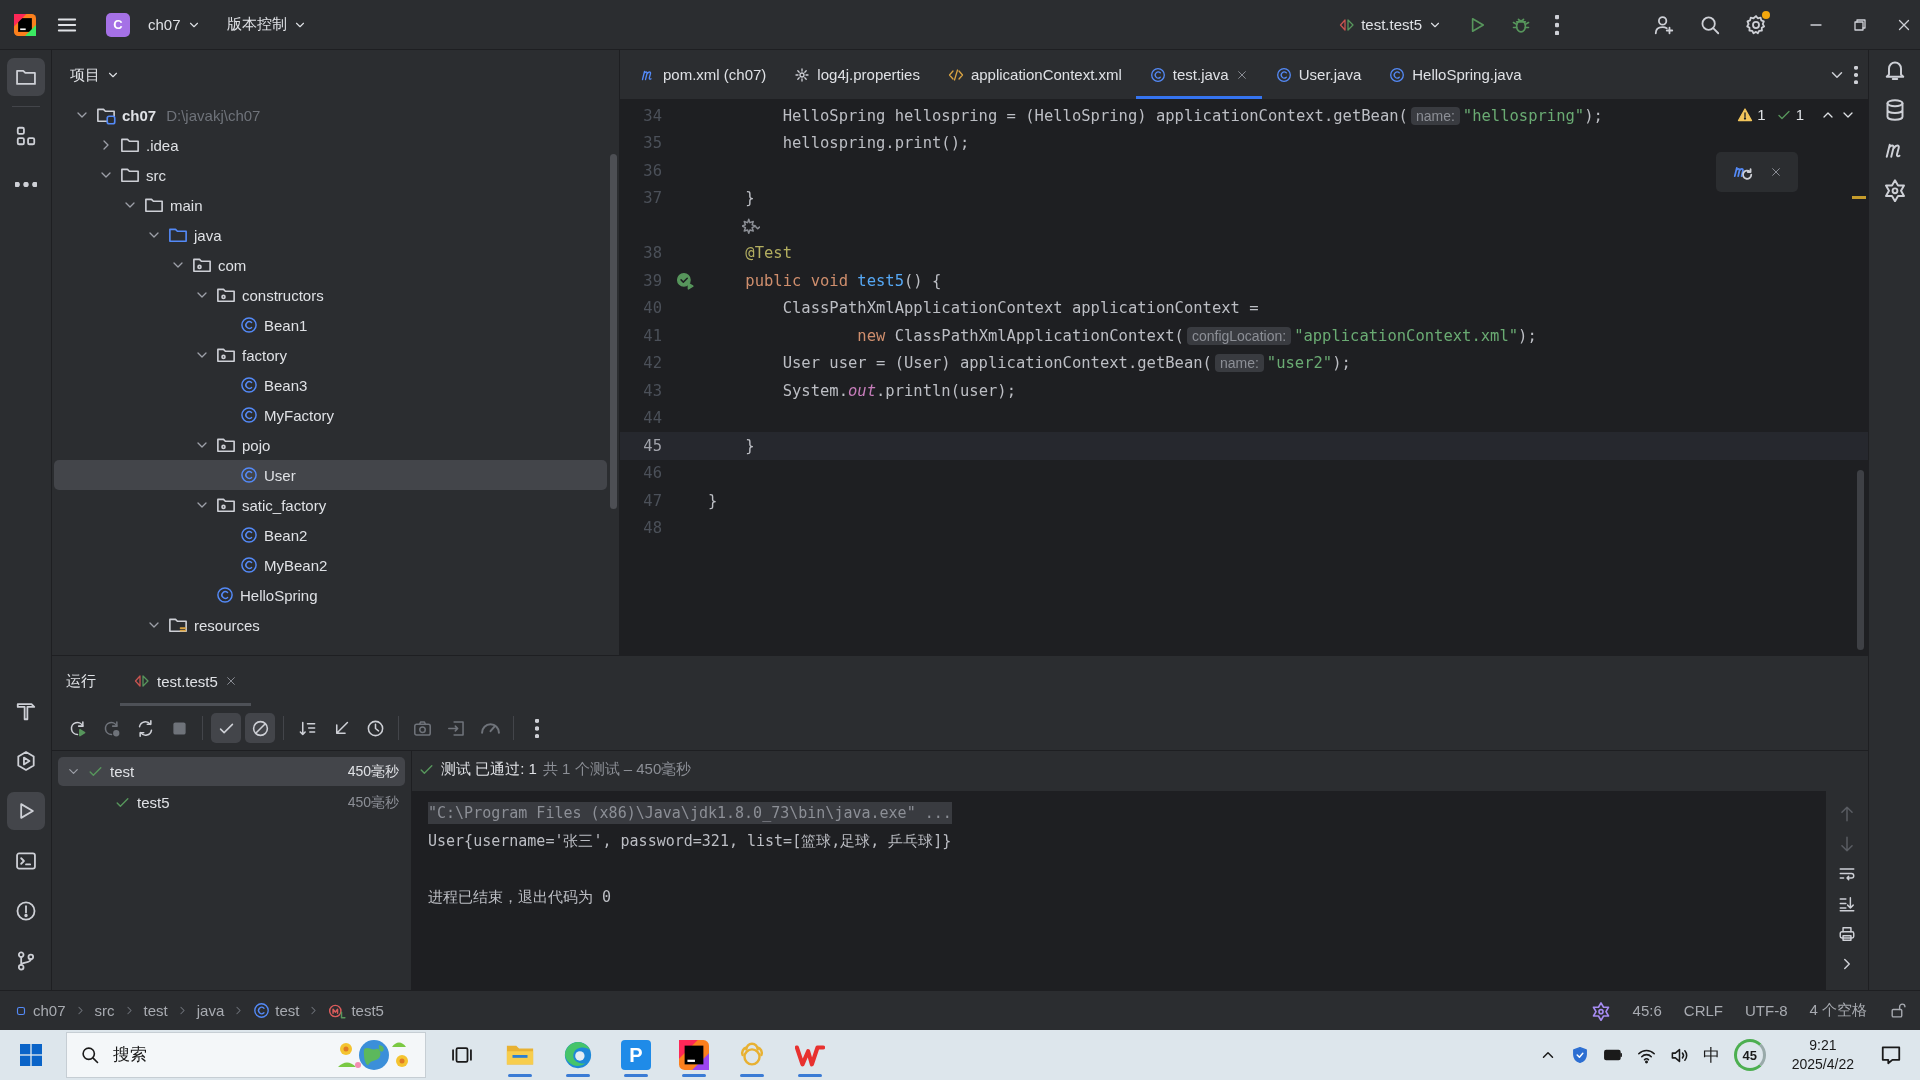 The width and height of the screenshot is (1920, 1080). Describe the element at coordinates (330, 505) in the screenshot. I see `tree-row: satic_factory` at that location.